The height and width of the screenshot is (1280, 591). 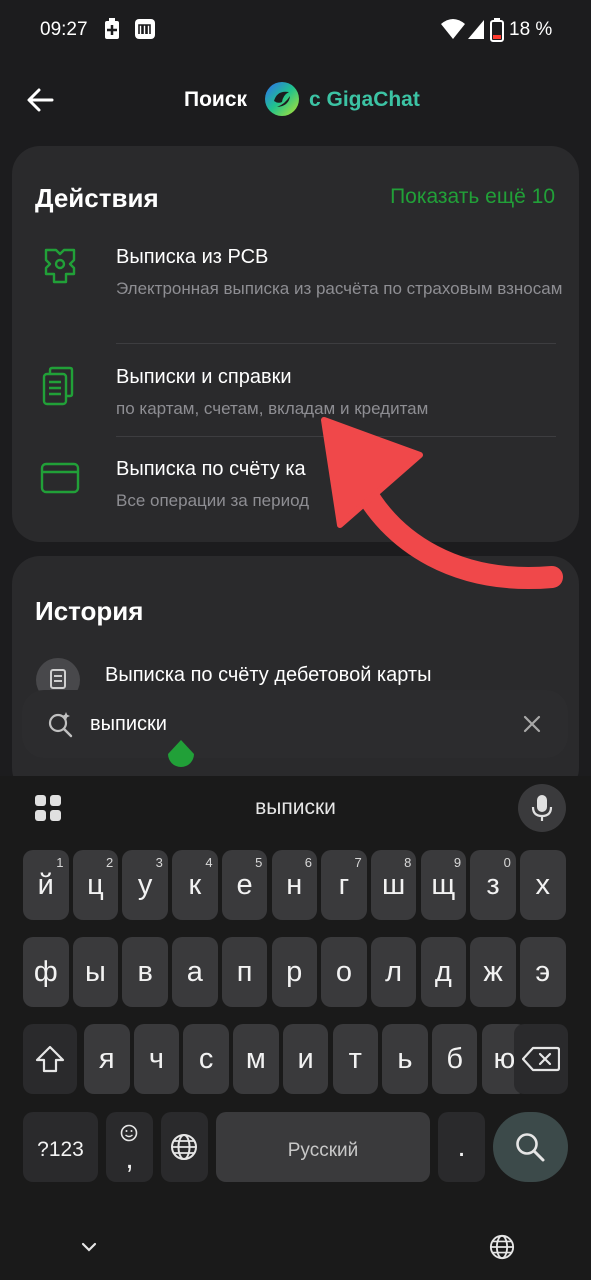 I want to click on key-letter: д, so click(x=443, y=972).